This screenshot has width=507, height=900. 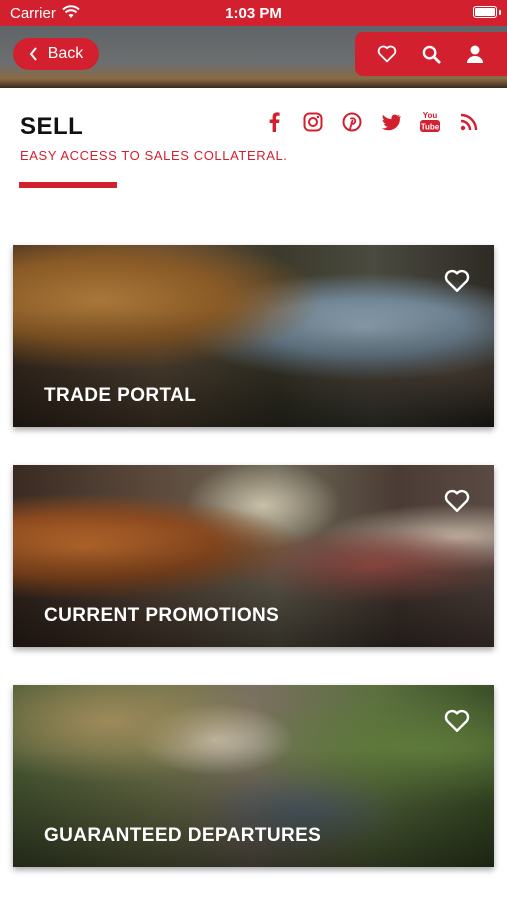 I want to click on pinterest-icon, so click(x=351, y=122).